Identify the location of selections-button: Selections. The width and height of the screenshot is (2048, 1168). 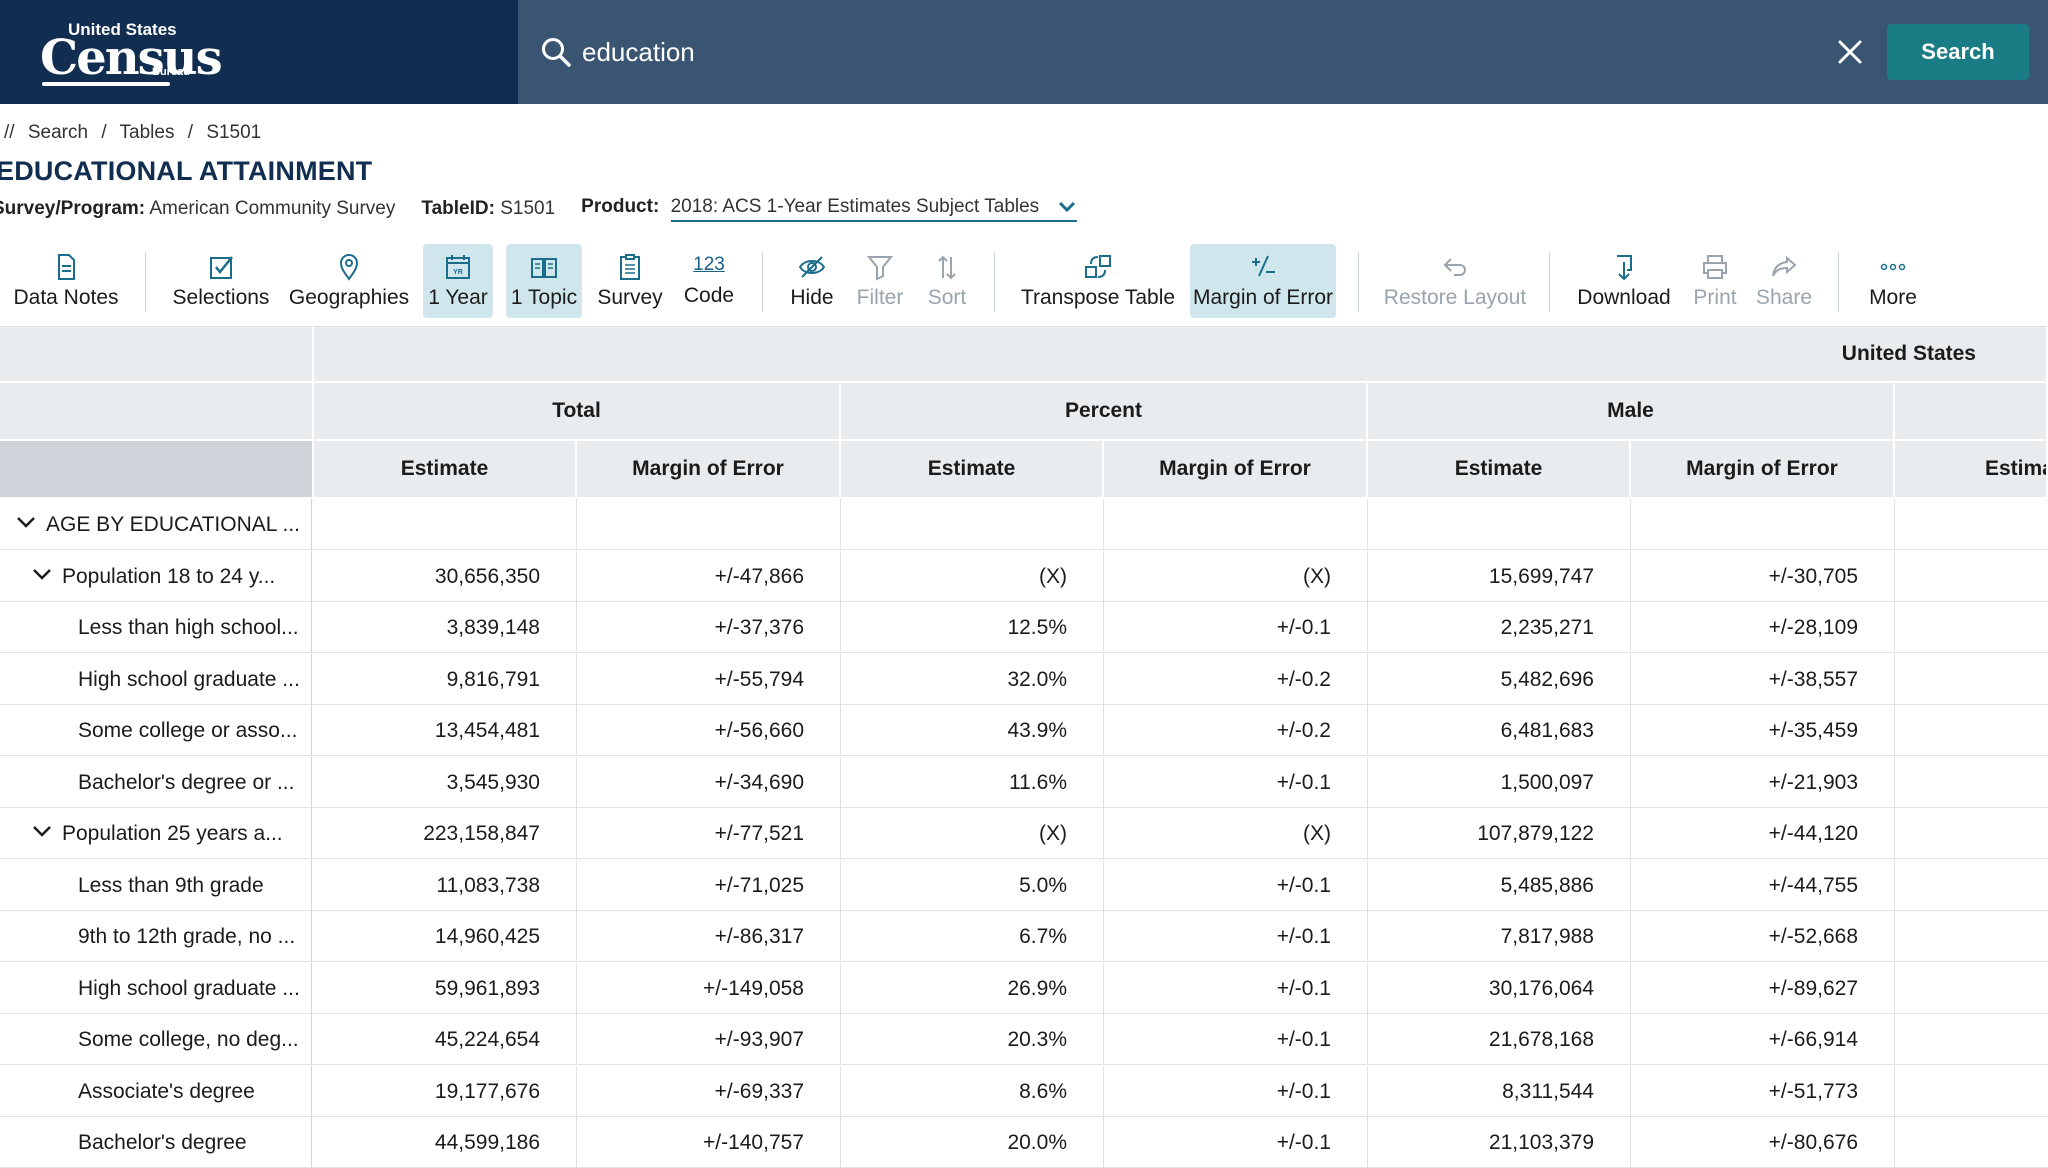
(221, 281).